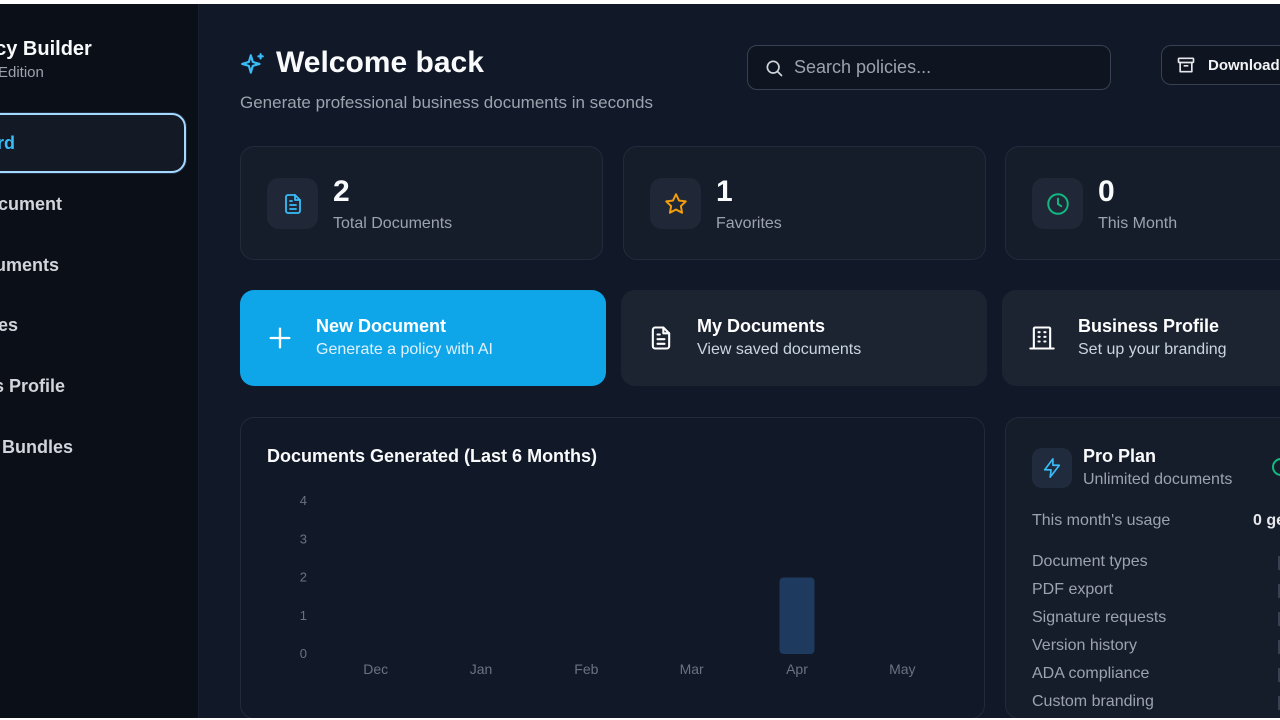 Image resolution: width=1280 pixels, height=720 pixels. What do you see at coordinates (303, 653) in the screenshot?
I see `y-tick-label: 0` at bounding box center [303, 653].